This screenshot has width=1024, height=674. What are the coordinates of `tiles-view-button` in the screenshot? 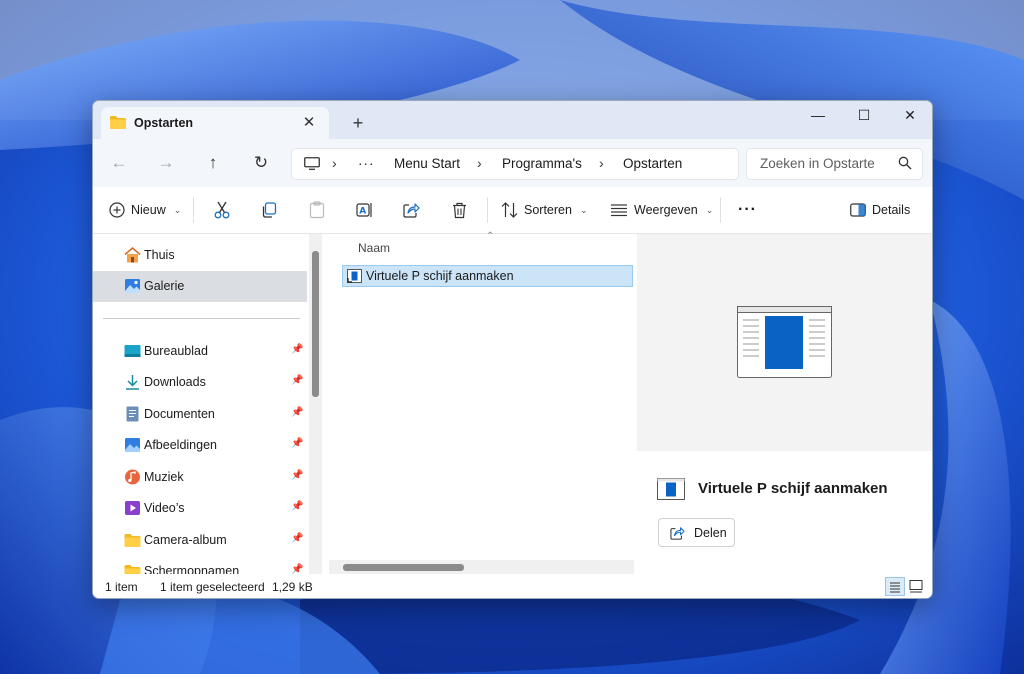 It's located at (917, 586).